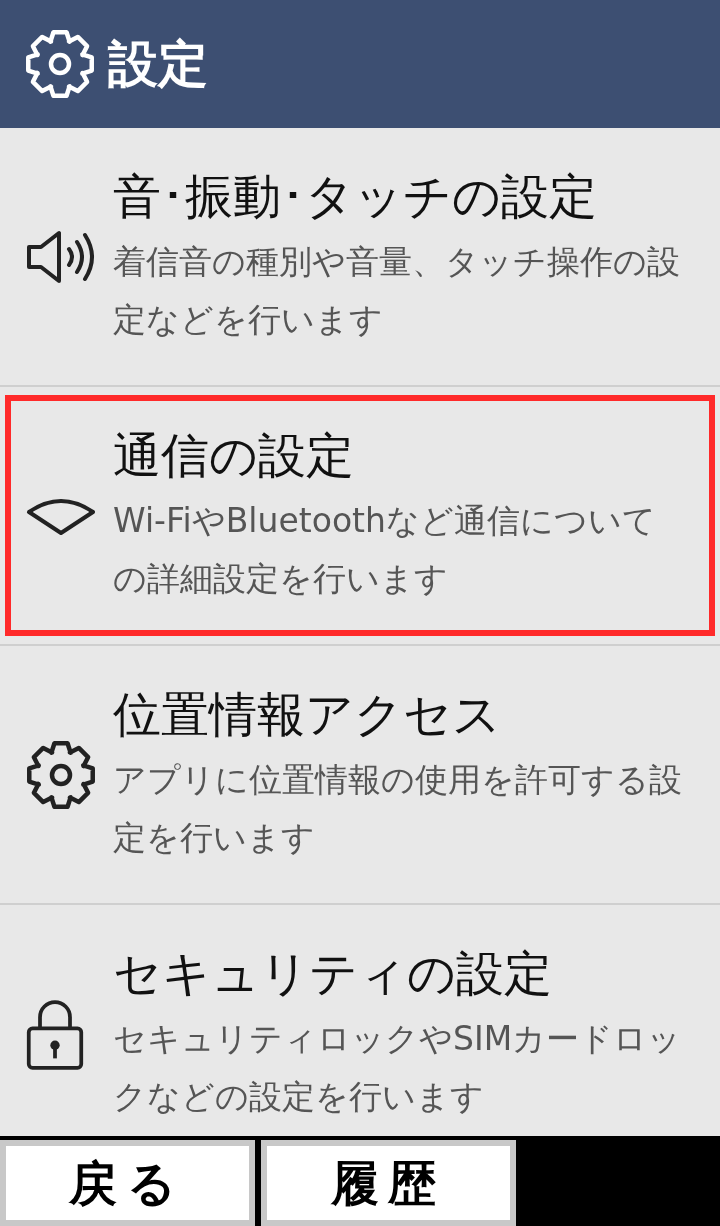 The width and height of the screenshot is (720, 1226). I want to click on item-description: Wi-FiやBluetoothなど通信についての詳細設定を行います, so click(385, 549).